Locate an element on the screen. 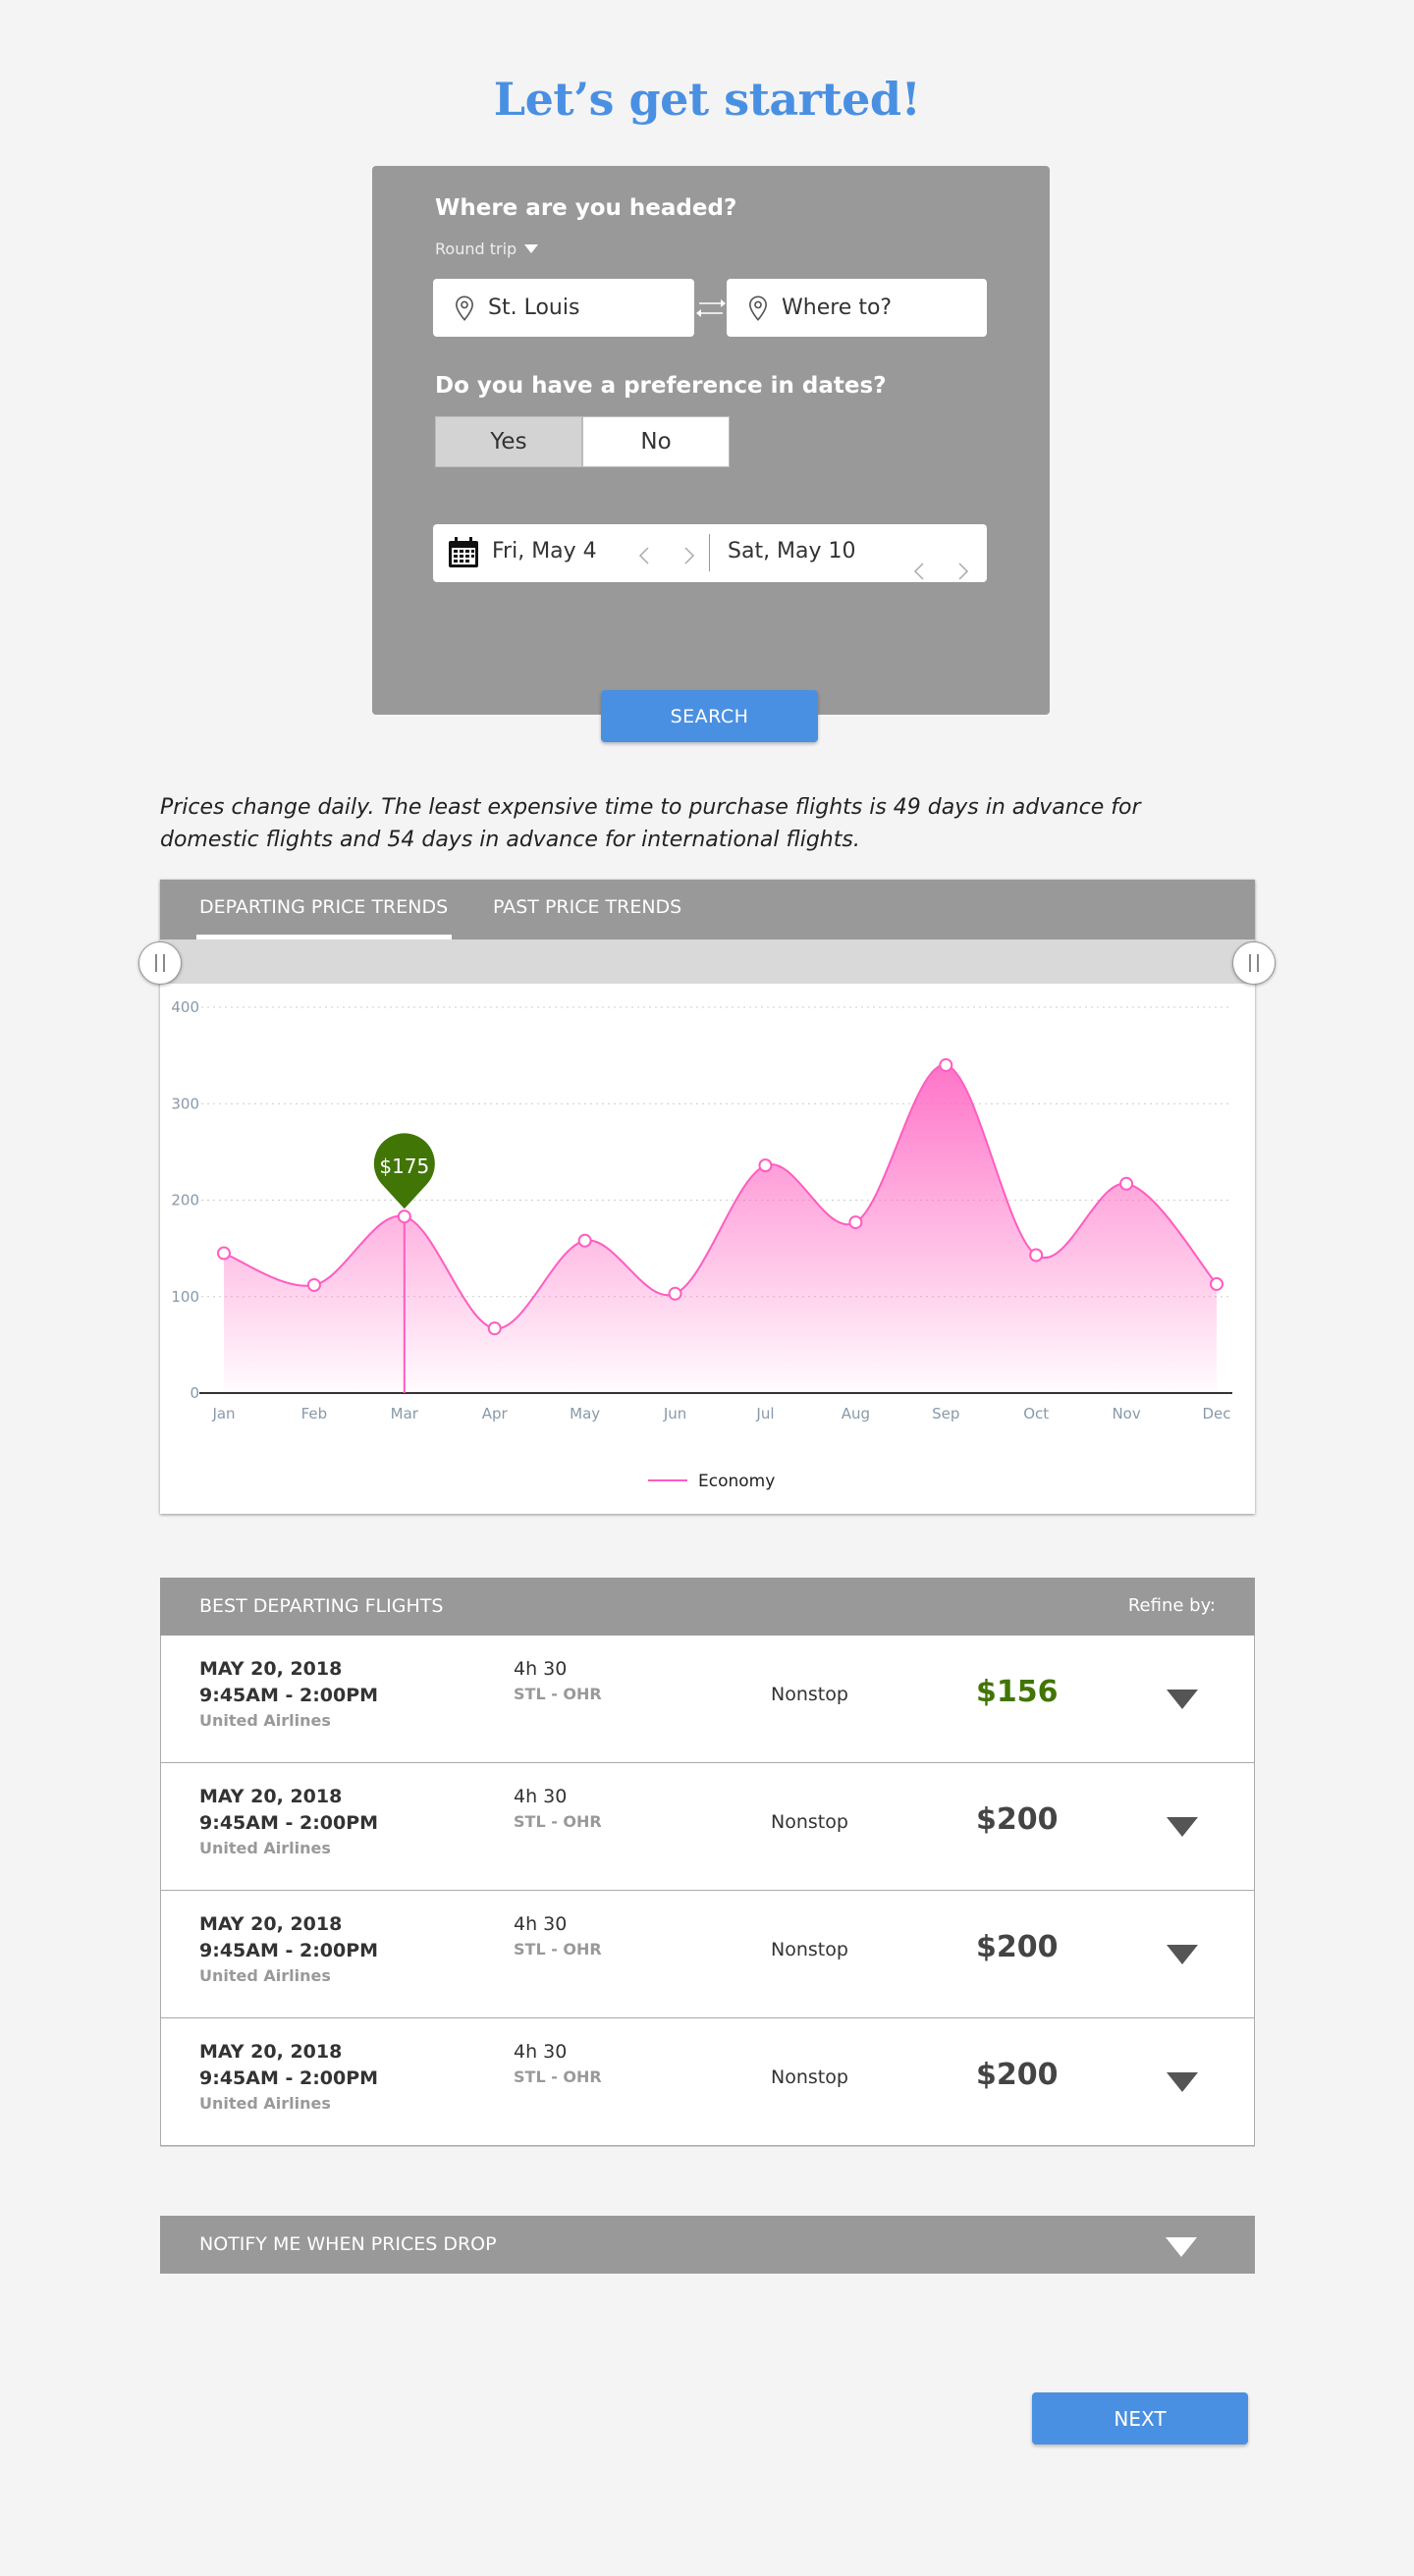 This screenshot has height=2576, width=1414. x-tick-label: Feb is located at coordinates (314, 1413).